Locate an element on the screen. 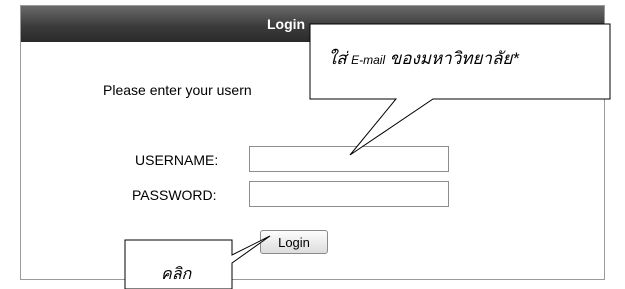  email-callout-prefix: ใส่ is located at coordinates (337, 58).